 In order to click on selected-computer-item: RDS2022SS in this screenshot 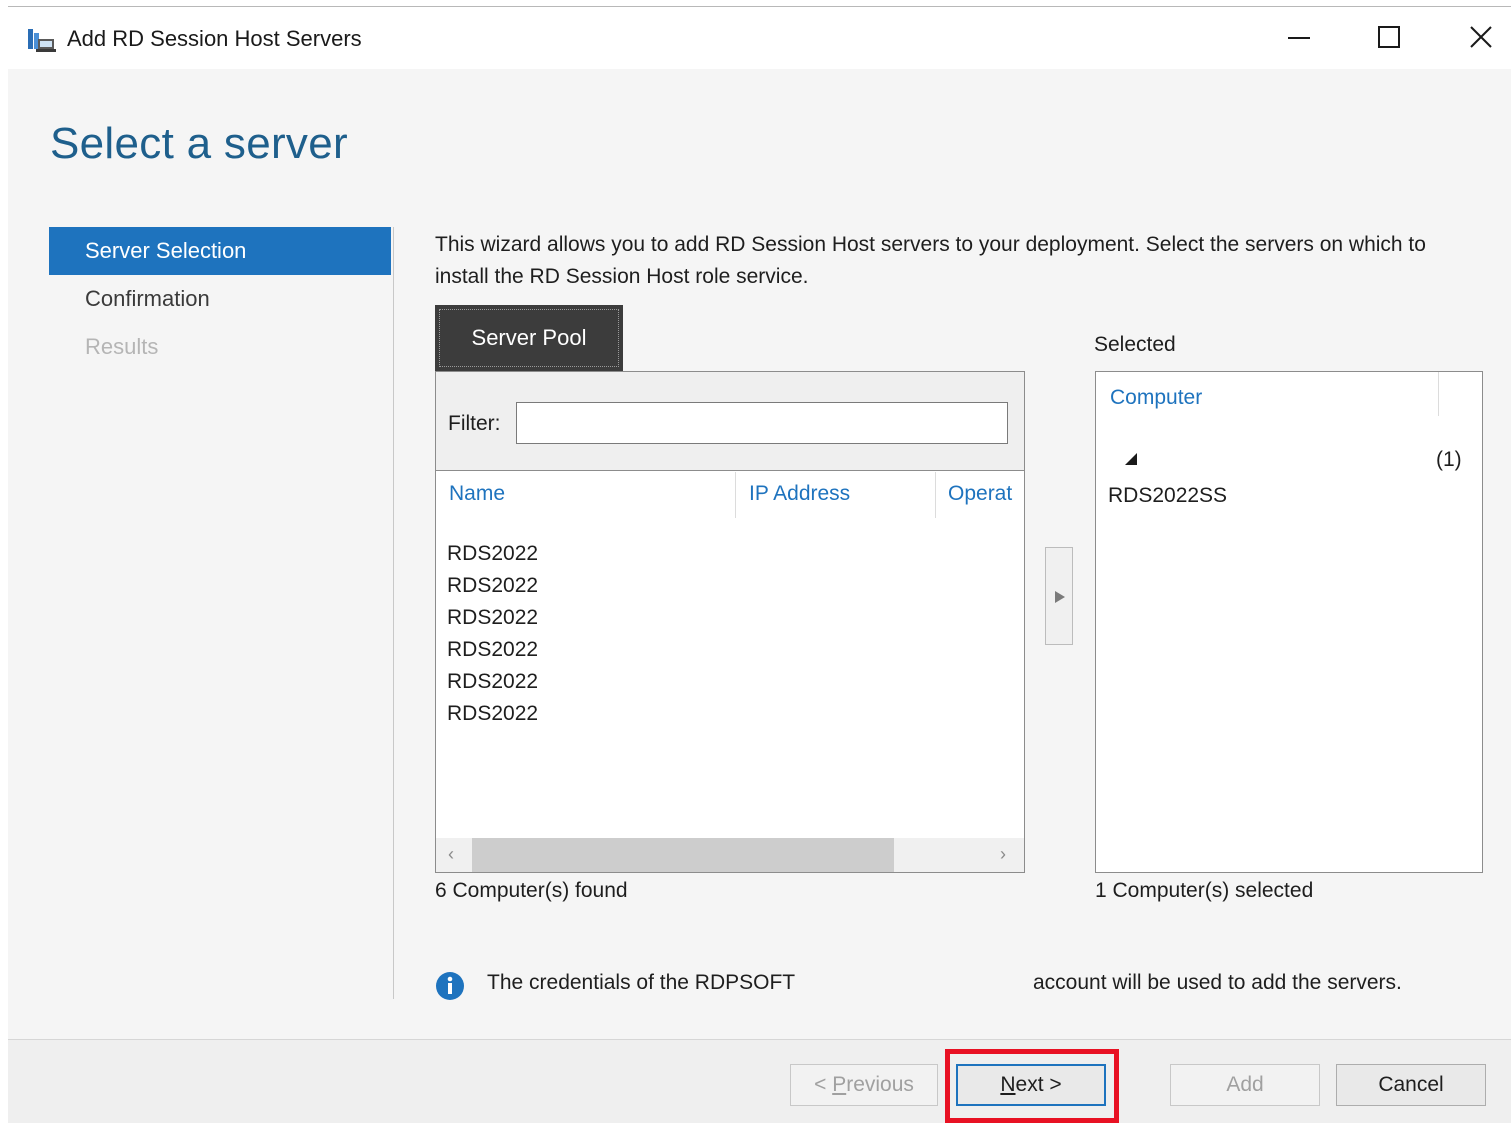, I will do `click(1167, 496)`.